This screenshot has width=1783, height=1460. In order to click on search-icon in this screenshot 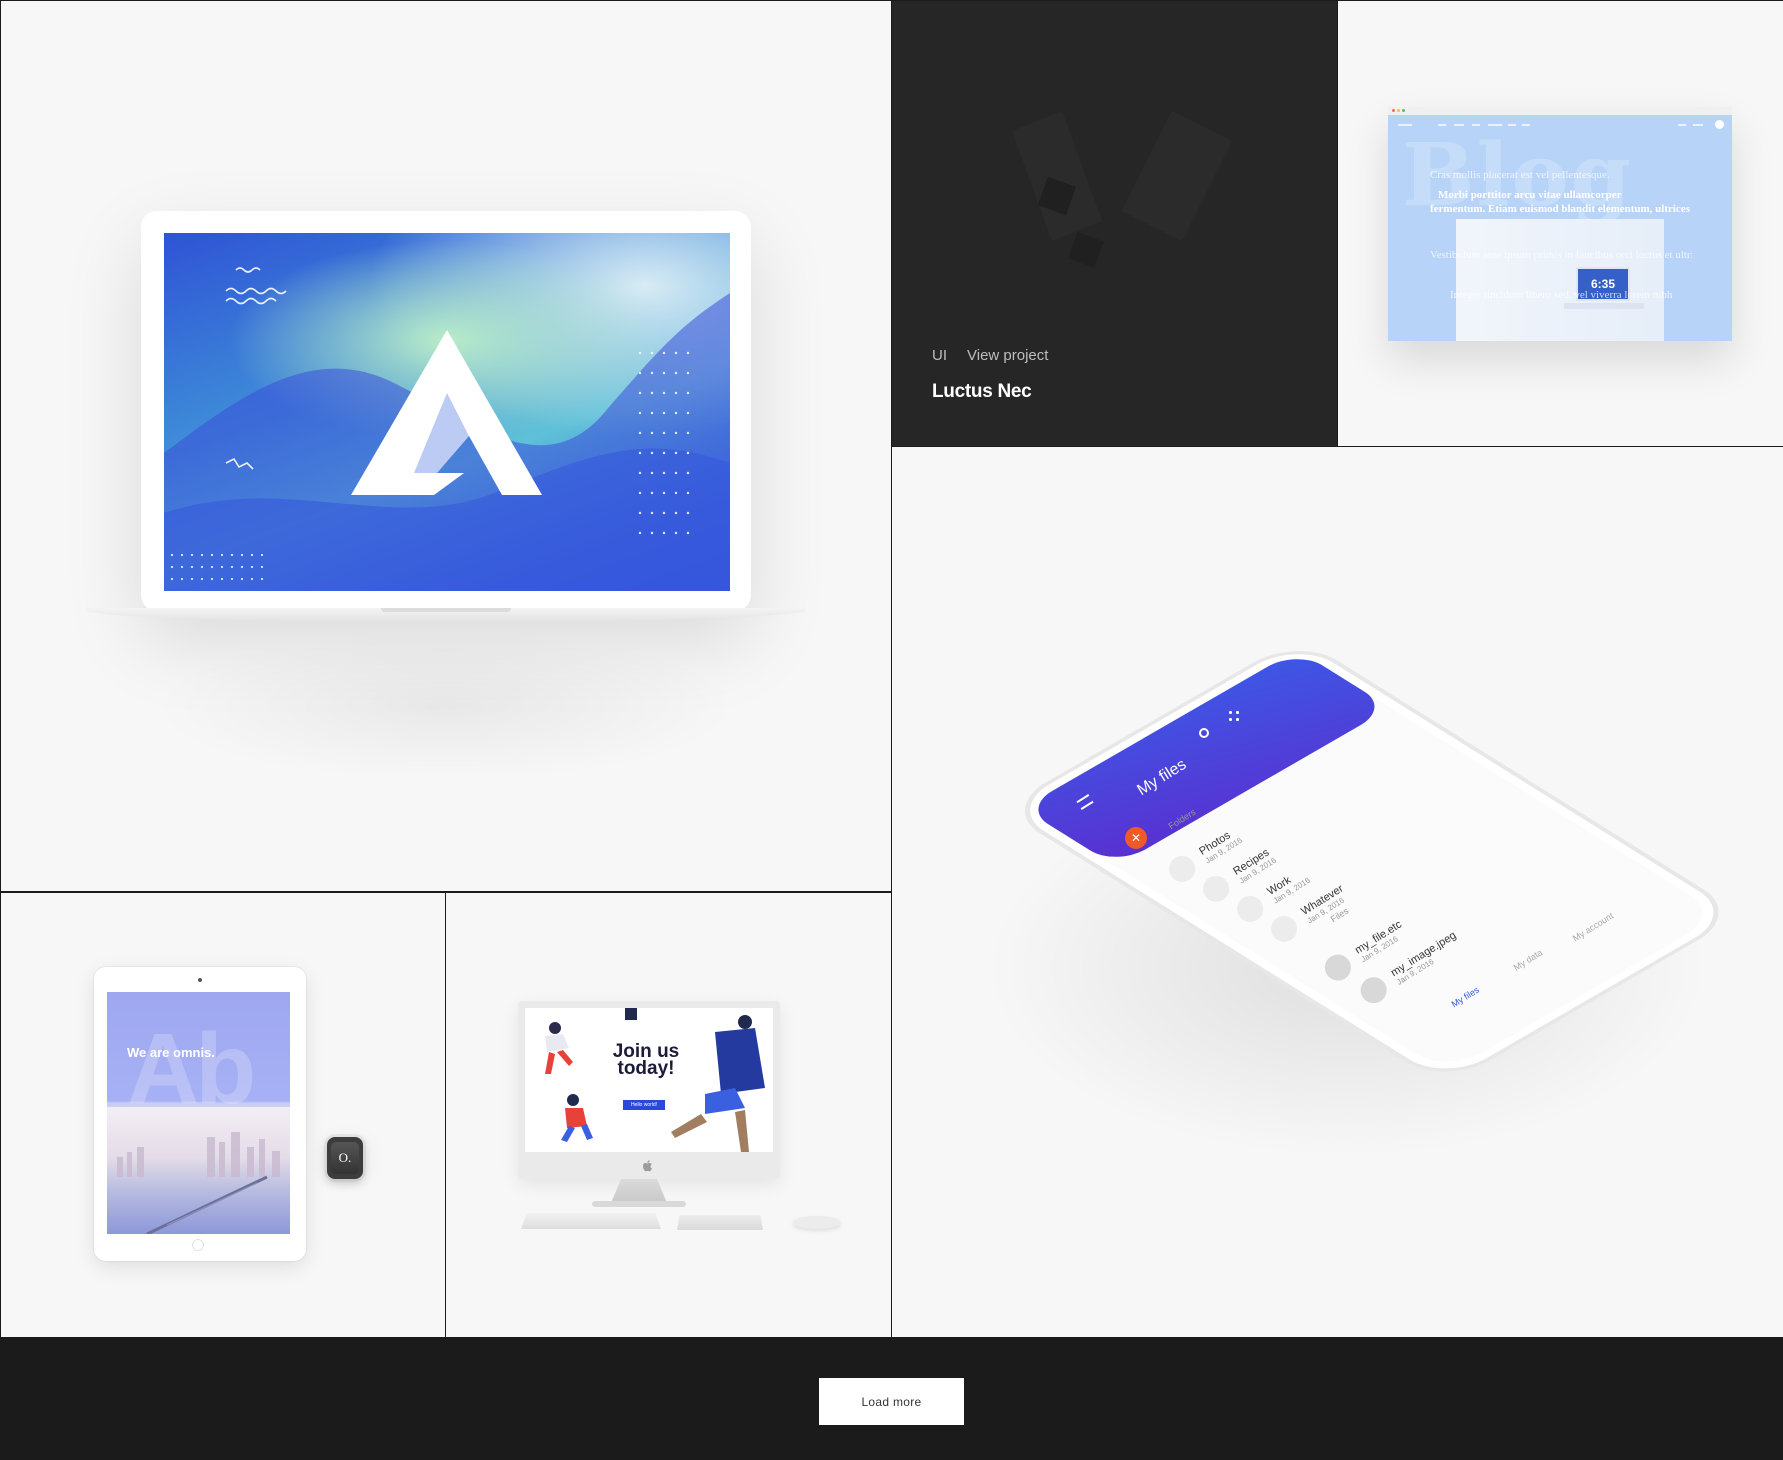, I will do `click(1204, 733)`.